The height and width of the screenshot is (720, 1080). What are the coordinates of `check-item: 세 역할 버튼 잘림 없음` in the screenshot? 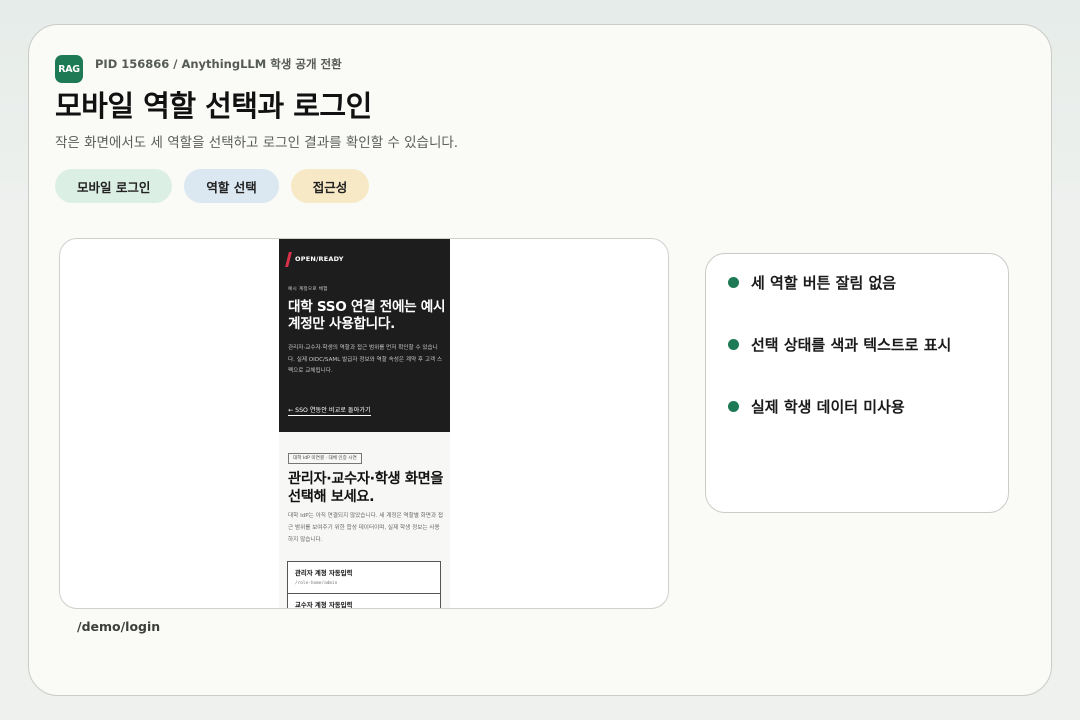 It's located at (812, 282).